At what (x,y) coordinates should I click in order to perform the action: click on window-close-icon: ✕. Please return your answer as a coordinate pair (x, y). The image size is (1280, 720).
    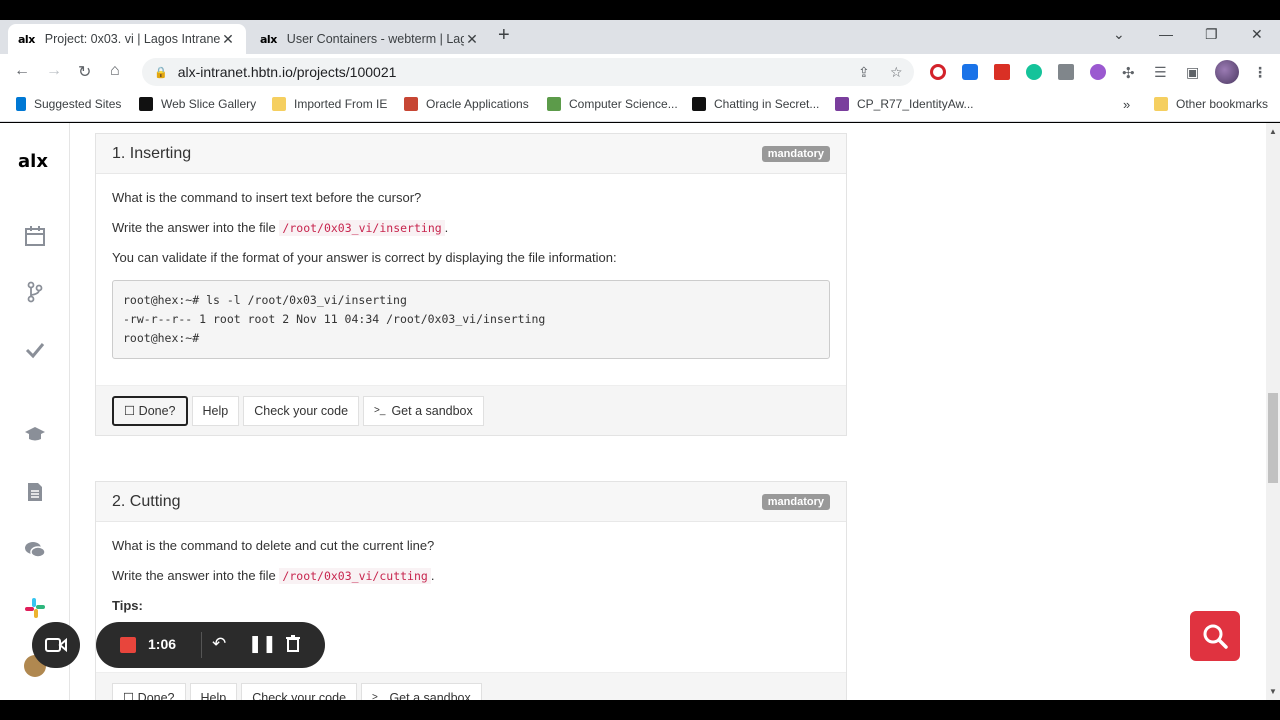
    Looking at the image, I should click on (1257, 34).